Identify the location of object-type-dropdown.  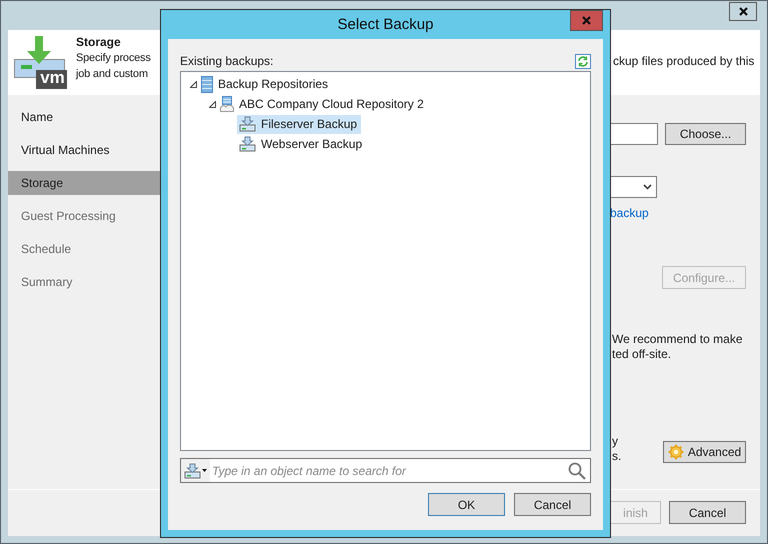
(195, 470).